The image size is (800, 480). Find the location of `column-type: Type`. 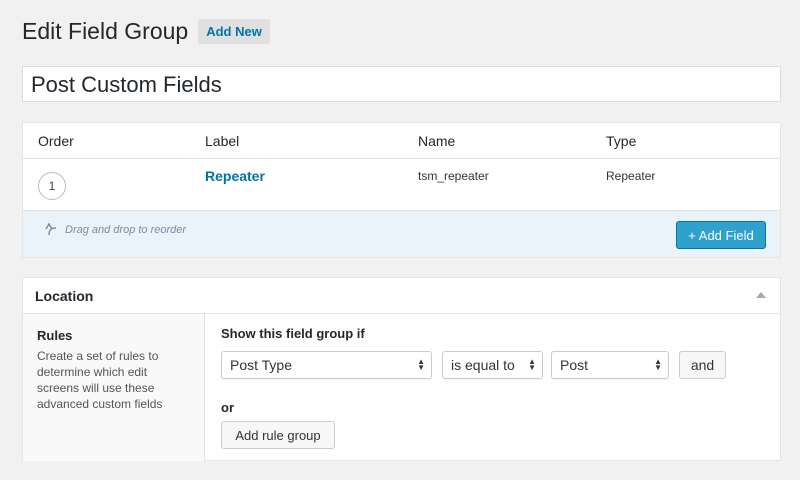

column-type: Type is located at coordinates (621, 141).